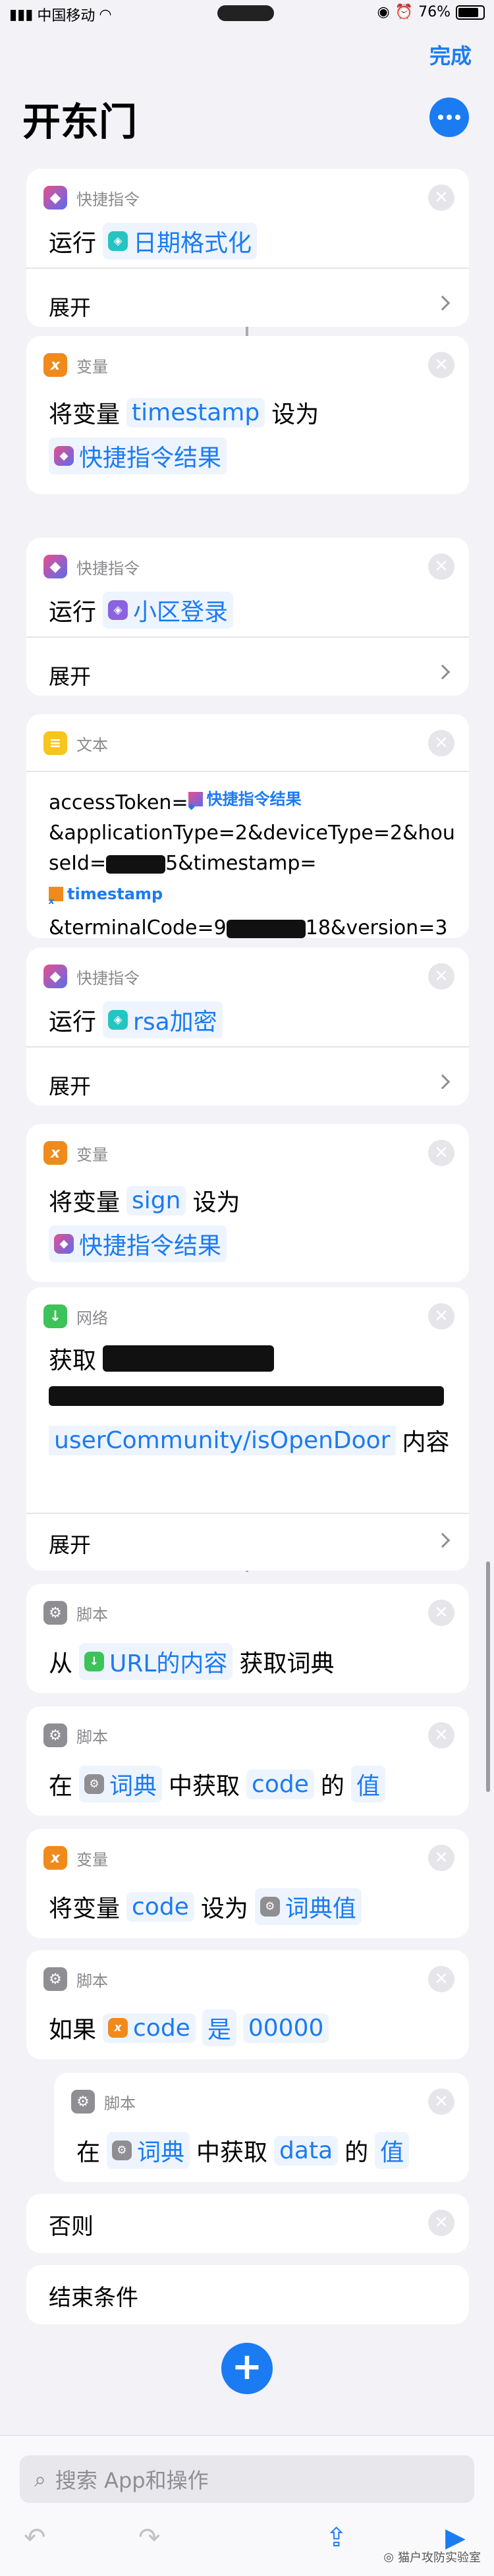  I want to click on variable-name-token: code, so click(160, 1906).